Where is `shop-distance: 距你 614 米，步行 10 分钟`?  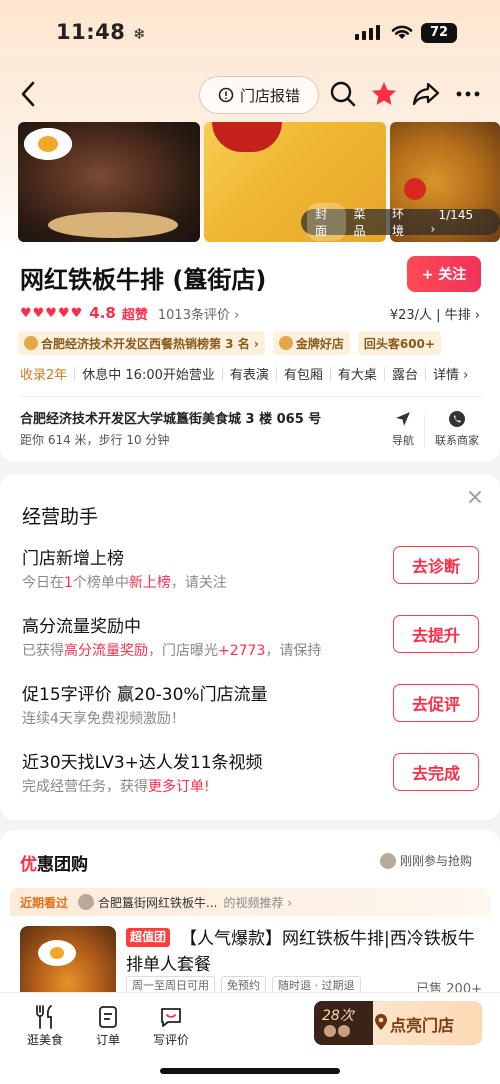
shop-distance: 距你 614 米，步行 10 分钟 is located at coordinates (95, 440).